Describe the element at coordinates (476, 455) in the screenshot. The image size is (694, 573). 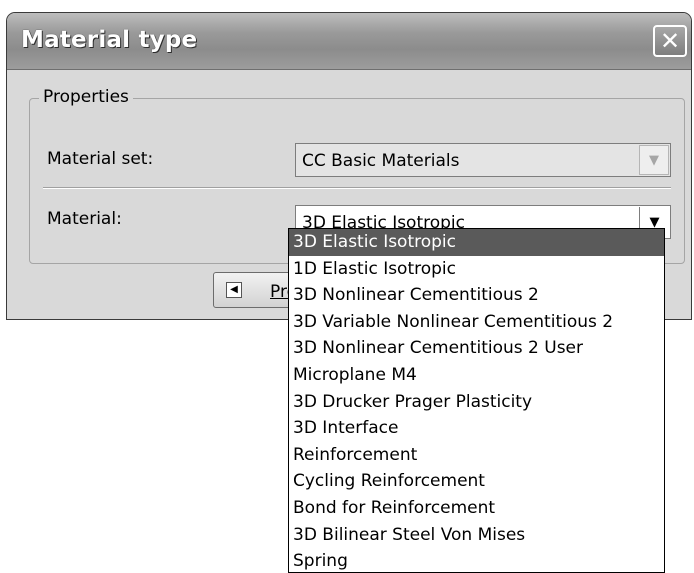
I see `dropdown-option: Reinforcement` at that location.